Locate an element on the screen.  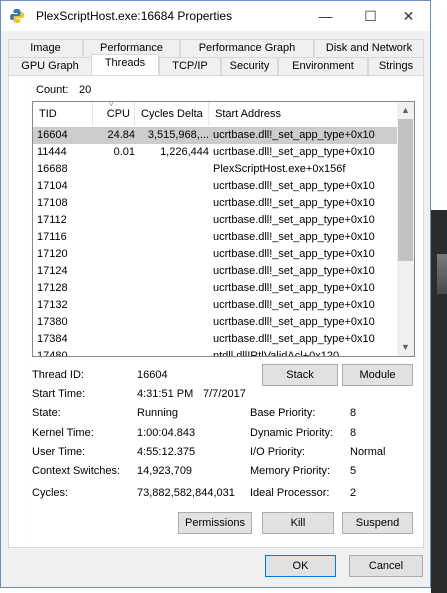
user-time-value: 4:55:12.375 is located at coordinates (166, 452).